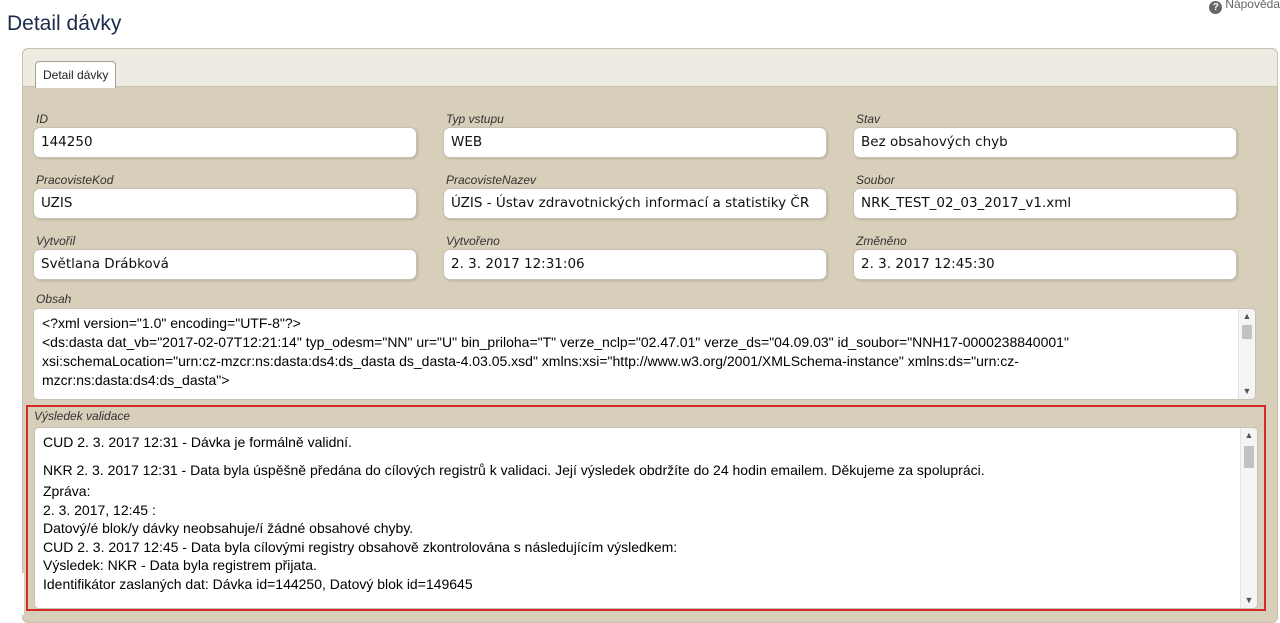  Describe the element at coordinates (868, 119) in the screenshot. I see `stav-label: Stav` at that location.